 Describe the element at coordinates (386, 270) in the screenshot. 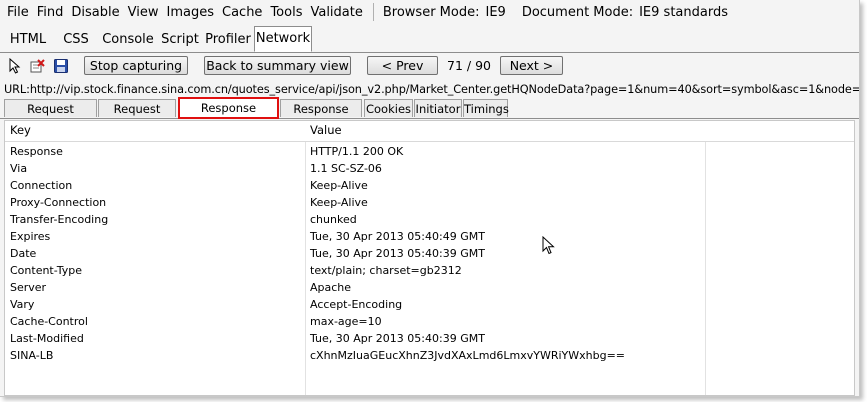

I see `header-value: text/plain; charset=gb2312` at that location.